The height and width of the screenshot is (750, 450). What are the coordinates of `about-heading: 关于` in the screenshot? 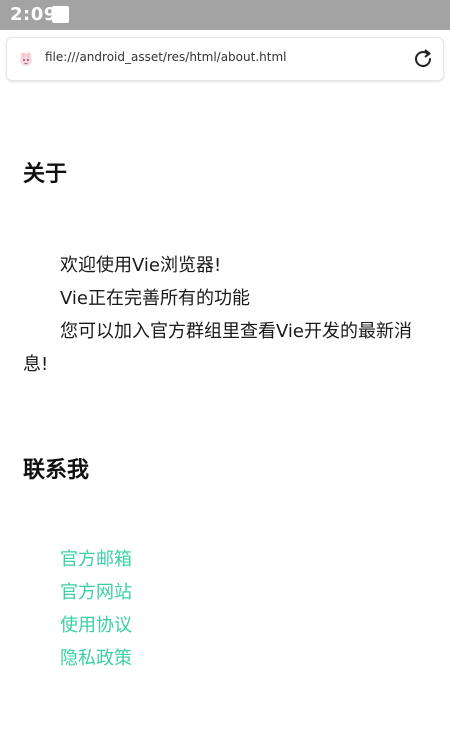 It's located at (45, 174).